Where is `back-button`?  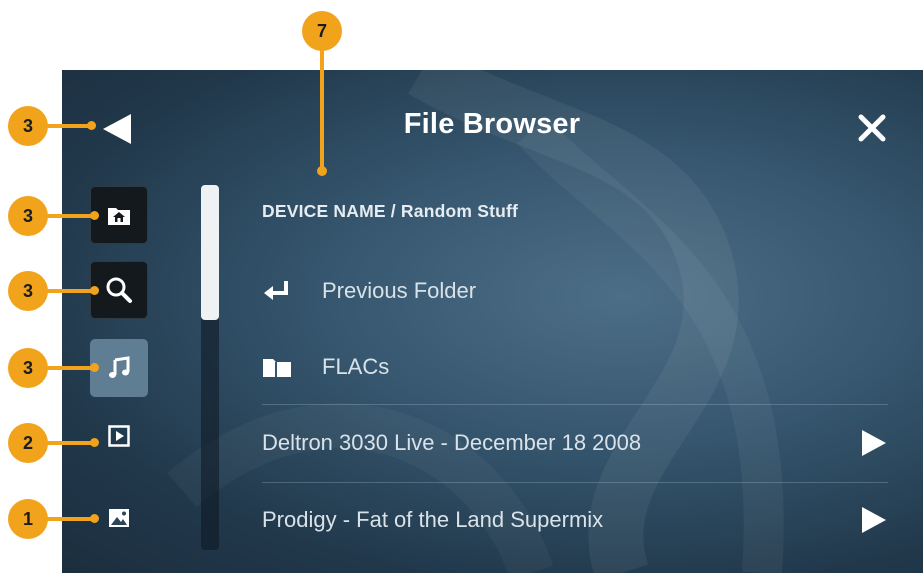 back-button is located at coordinates (116, 129).